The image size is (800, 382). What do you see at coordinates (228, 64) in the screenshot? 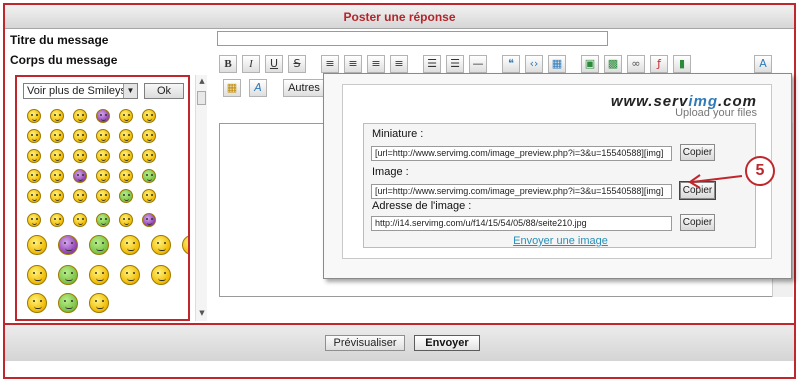
I see `bold-button: B` at bounding box center [228, 64].